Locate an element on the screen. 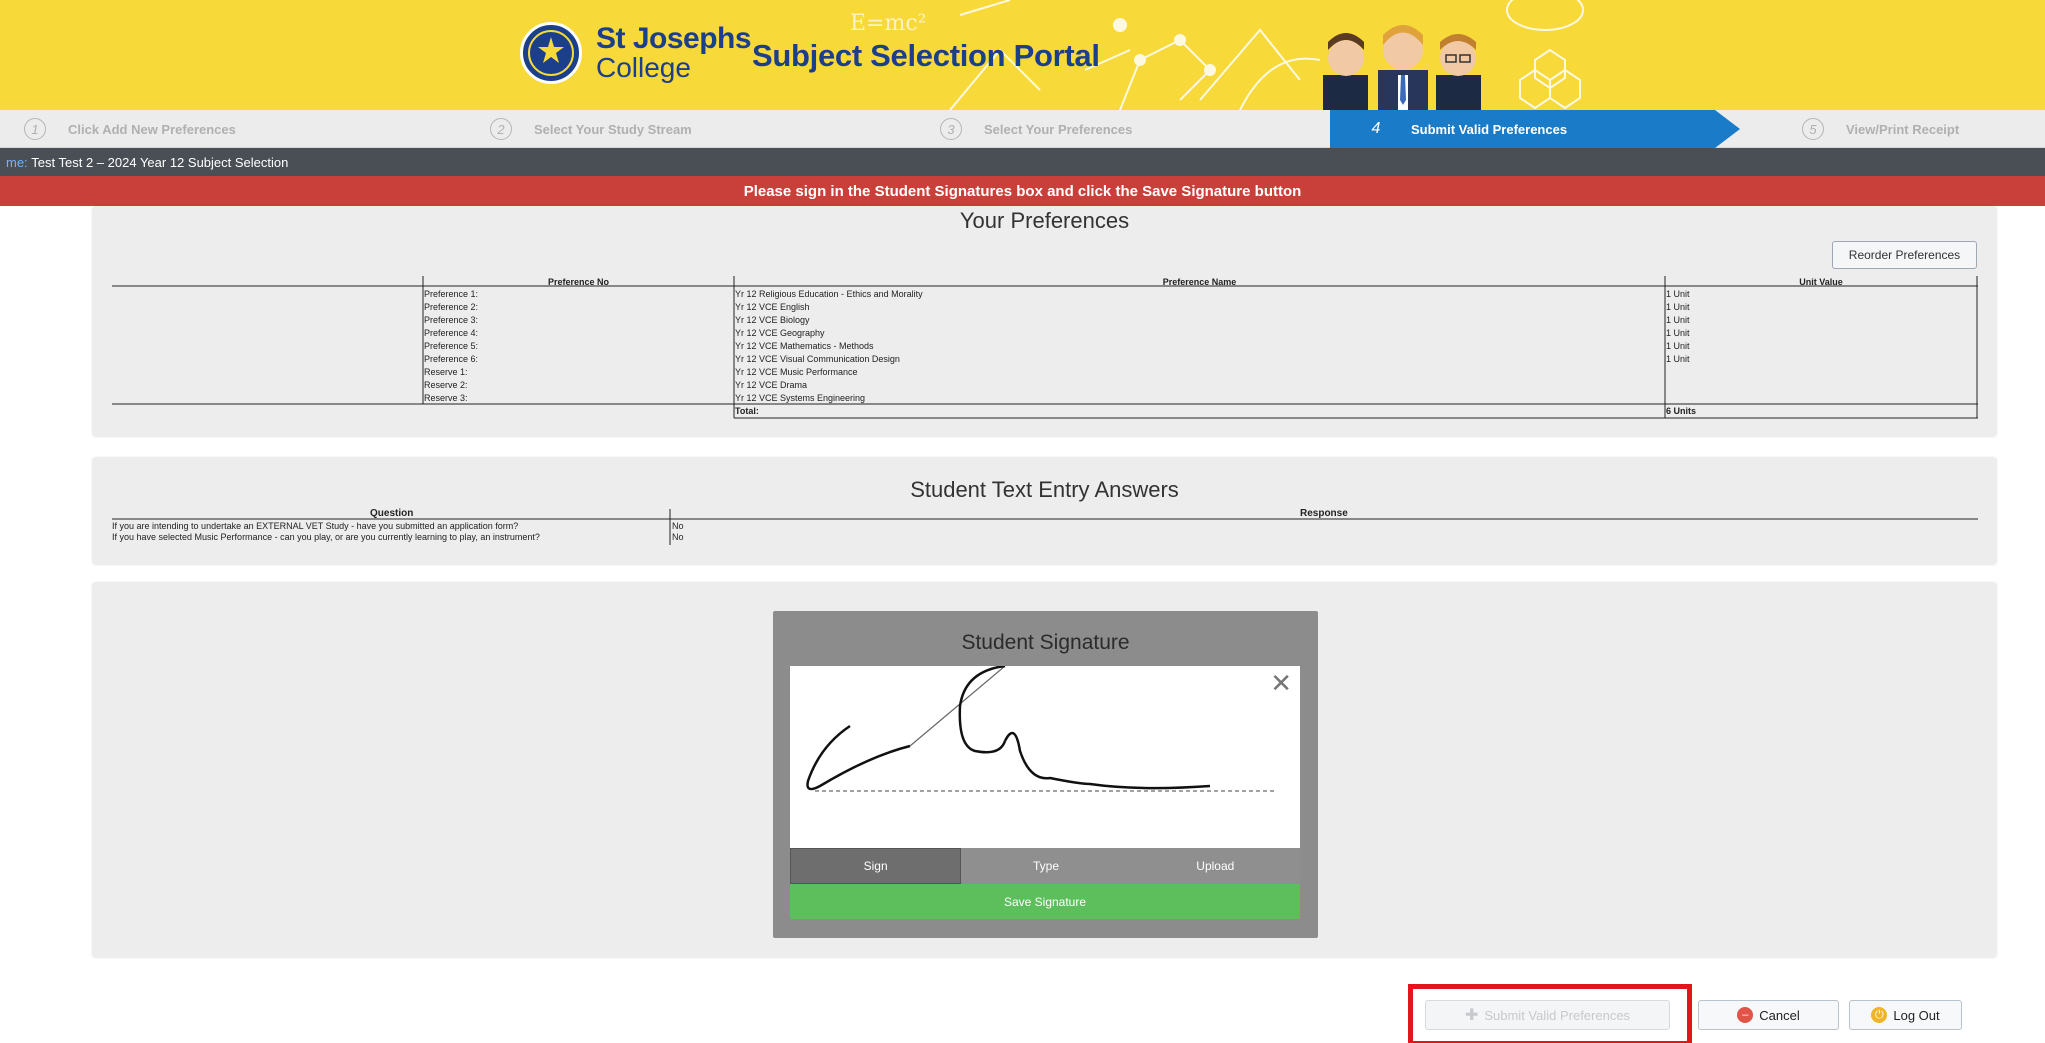 The height and width of the screenshot is (1043, 2045). save-signature-button: Save Signature is located at coordinates (1045, 901).